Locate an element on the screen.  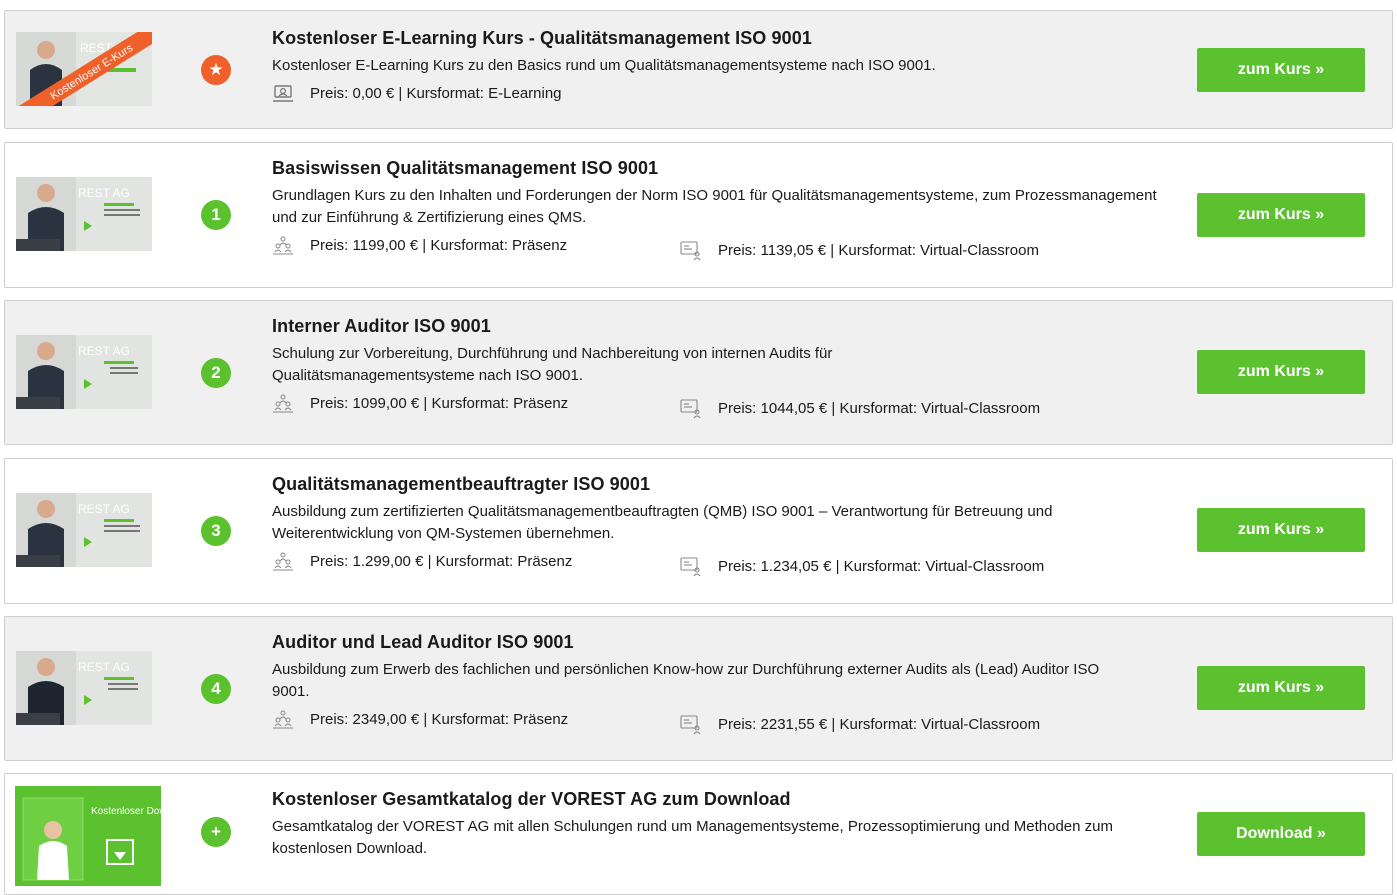
price-text: Preis: 2349,00 € | Kursformat: Präsenz is located at coordinates (439, 719).